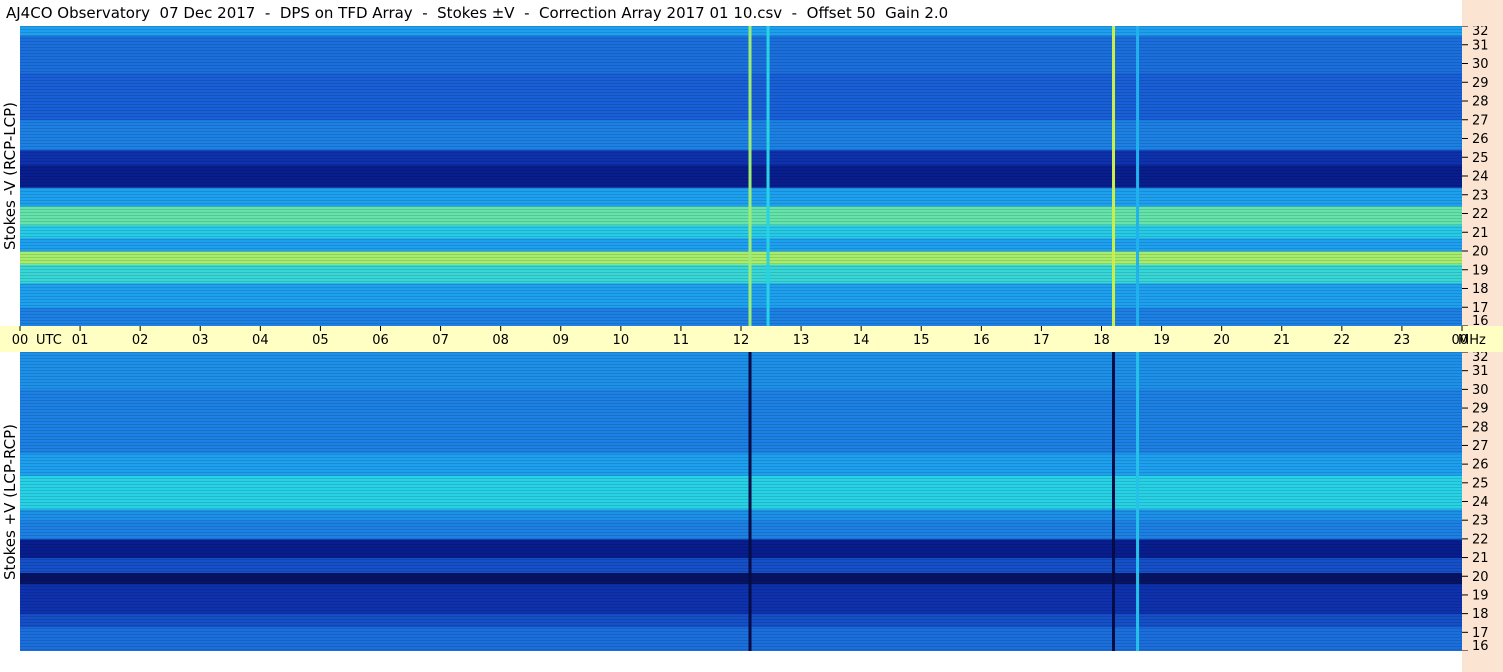 The width and height of the screenshot is (1503, 672). I want to click on utc-tick-label: 10, so click(621, 340).